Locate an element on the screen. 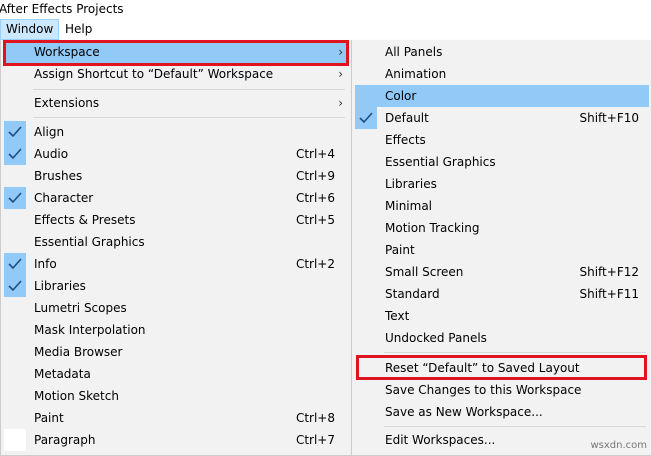 Image resolution: width=651 pixels, height=456 pixels. menu-item-label: Text is located at coordinates (397, 316).